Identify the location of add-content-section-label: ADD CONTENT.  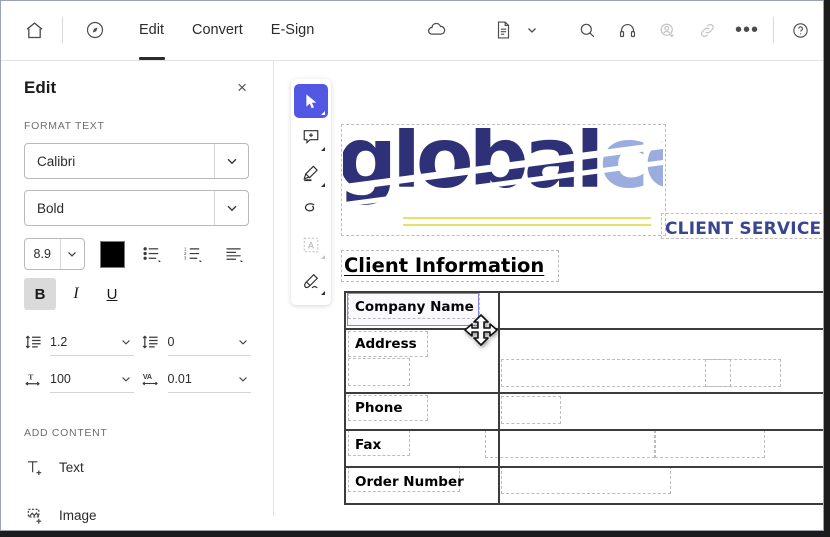
(66, 433).